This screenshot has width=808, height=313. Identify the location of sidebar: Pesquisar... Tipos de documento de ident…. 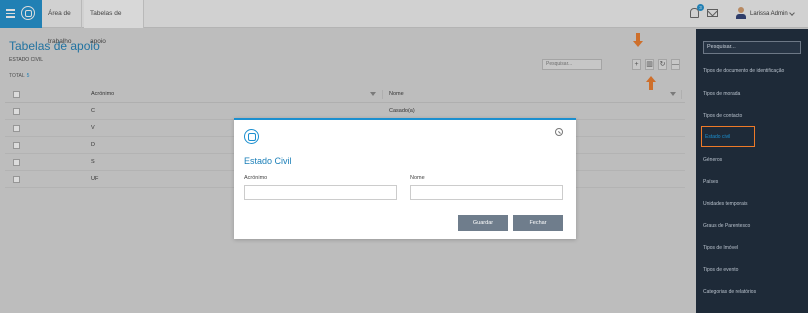
(752, 171).